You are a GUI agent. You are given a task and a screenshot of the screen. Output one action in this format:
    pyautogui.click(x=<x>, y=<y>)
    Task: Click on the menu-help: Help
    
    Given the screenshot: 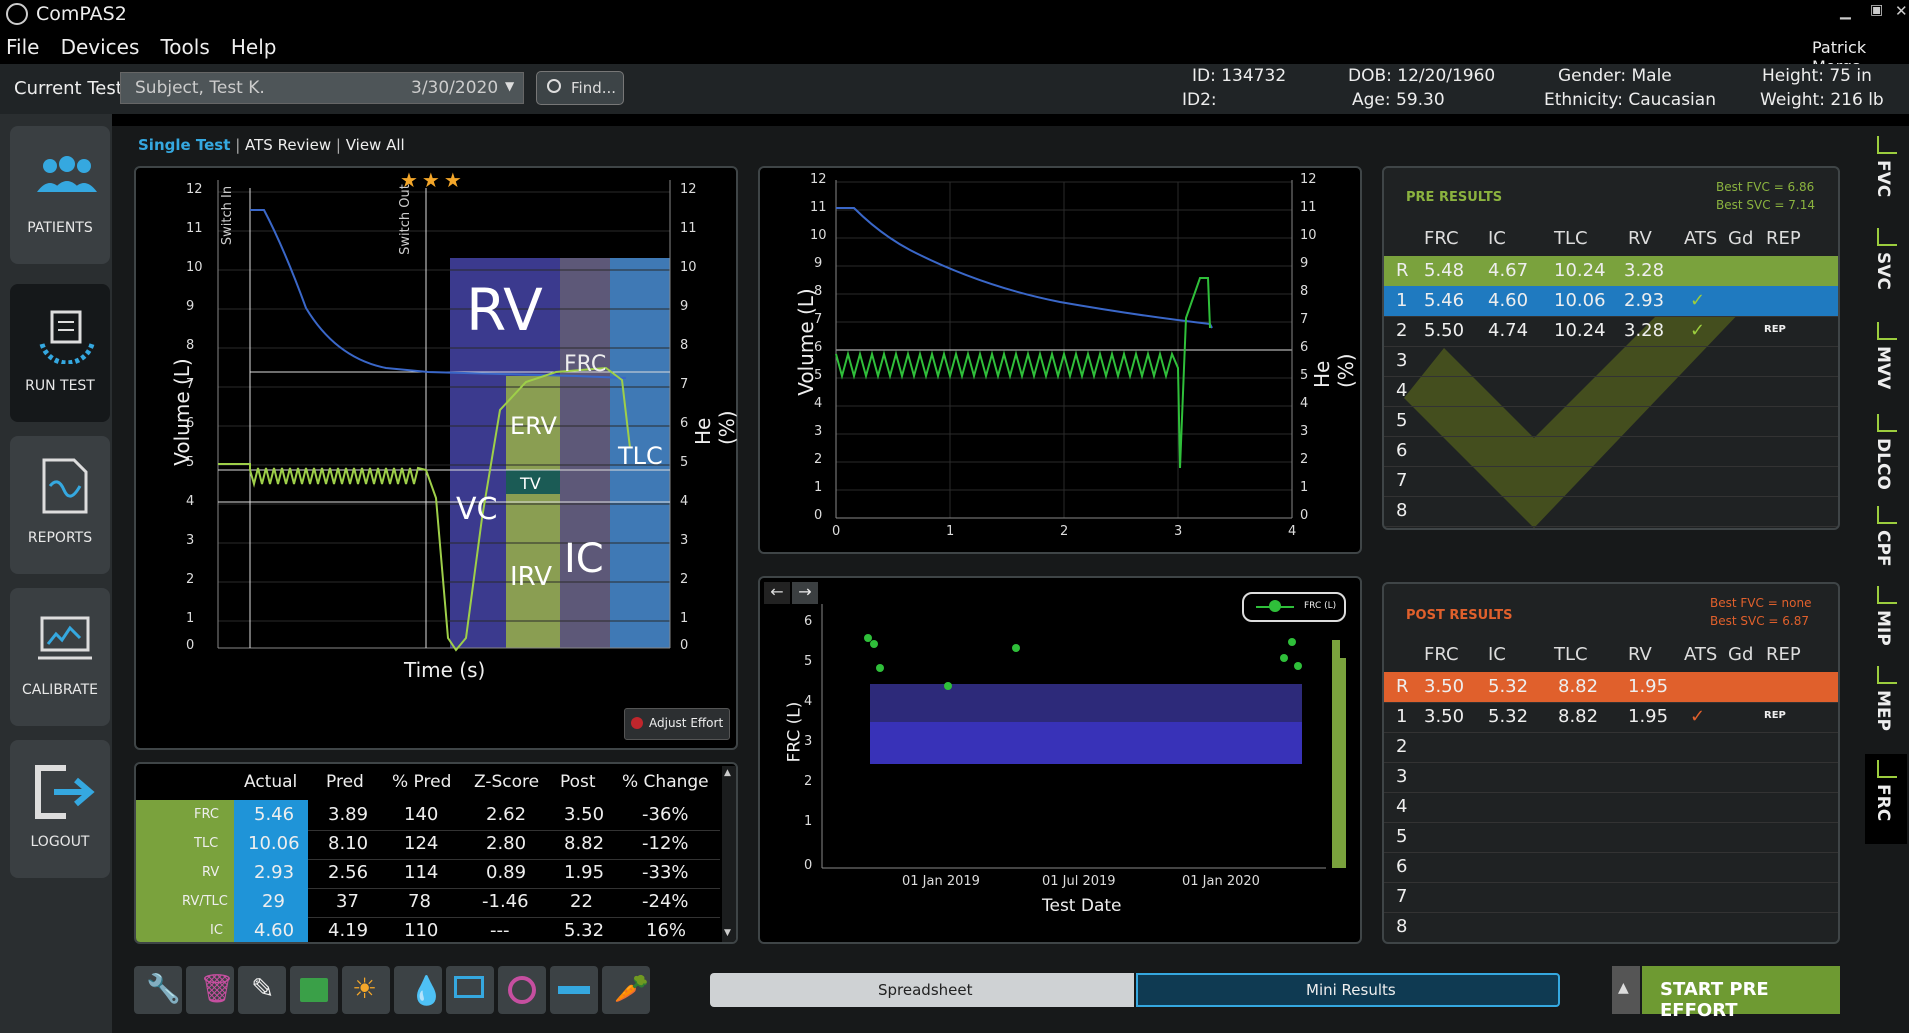 What is the action you would take?
    pyautogui.click(x=254, y=47)
    